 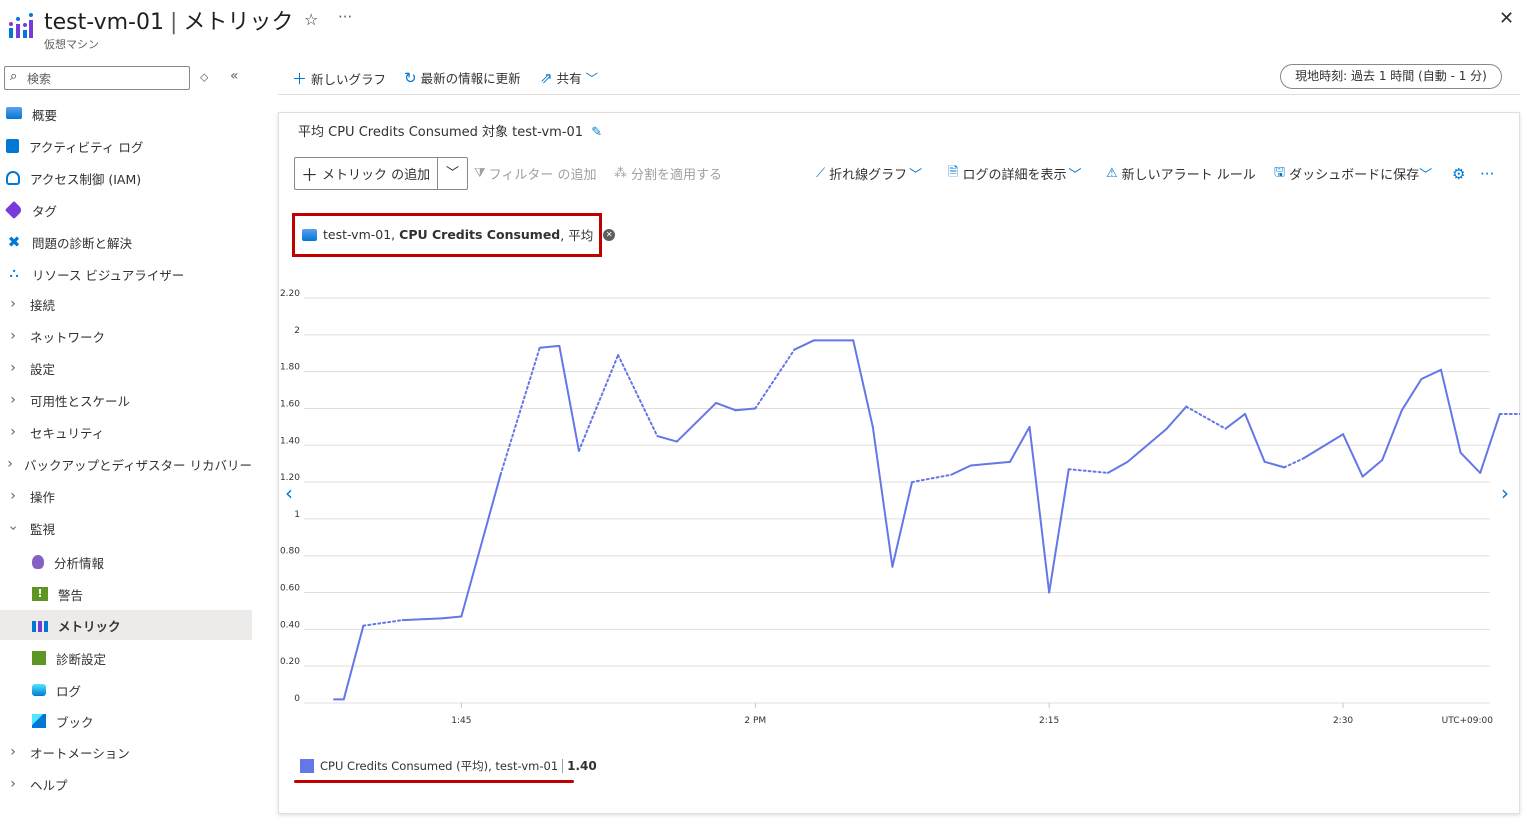 What do you see at coordinates (126, 210) in the screenshot?
I see `sidebar-item-tags: タグ` at bounding box center [126, 210].